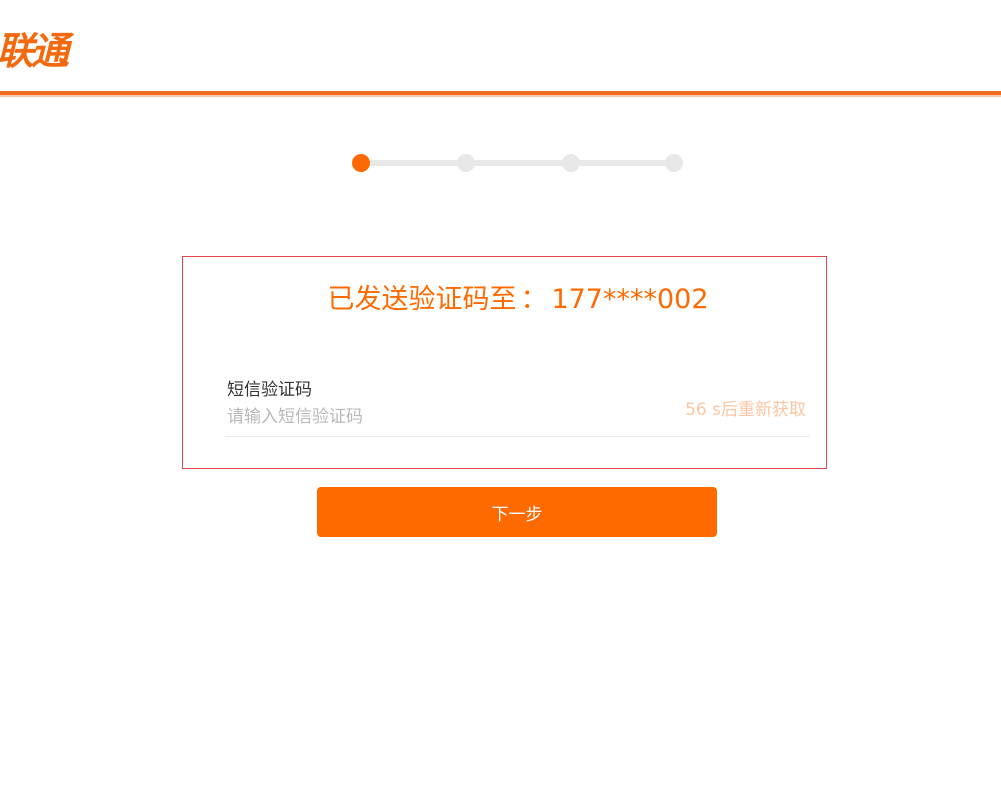 The width and height of the screenshot is (1001, 800). I want to click on code-sent-colon: ：, so click(534, 299).